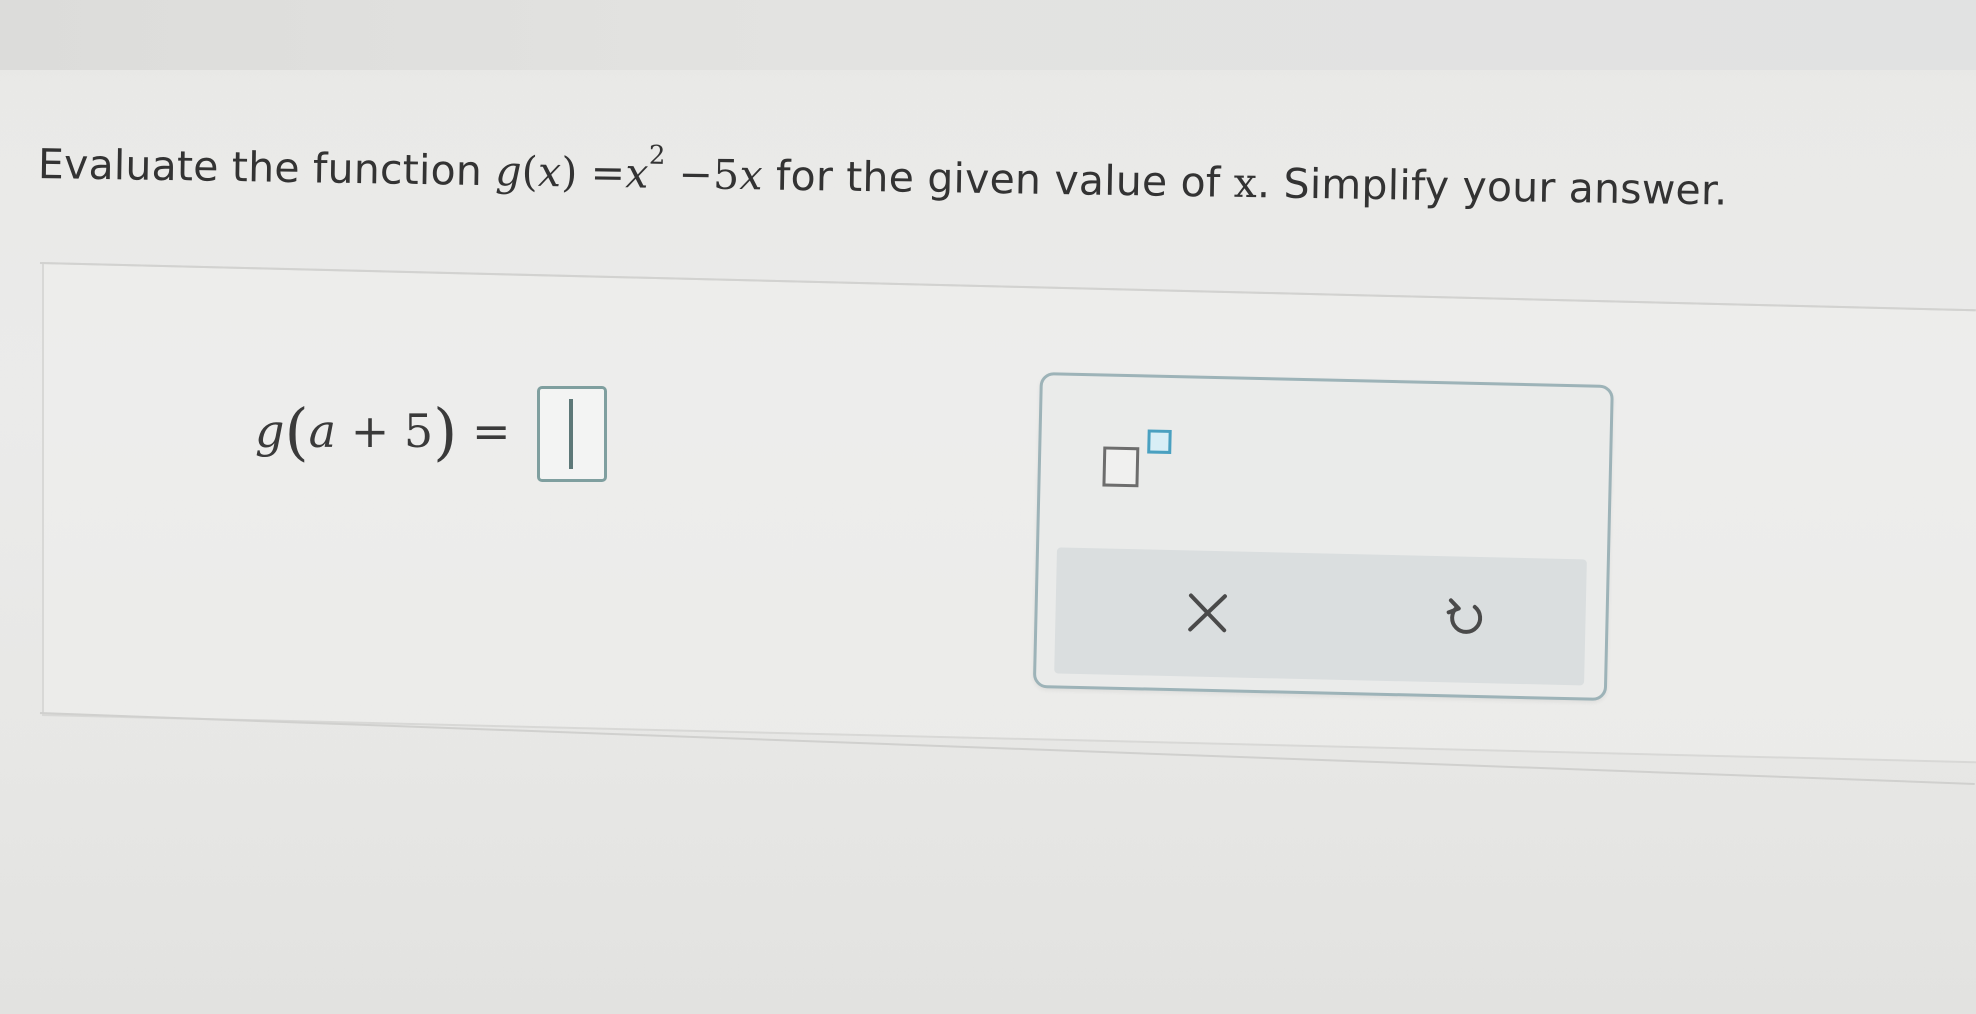 Image resolution: width=1976 pixels, height=1014 pixels. I want to click on undo-icon, so click(1464, 616).